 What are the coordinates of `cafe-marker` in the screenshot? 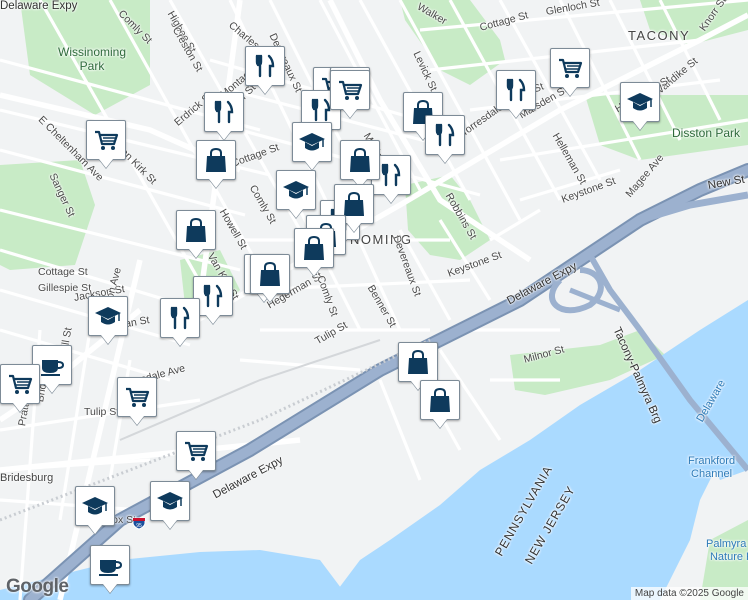 It's located at (110, 565).